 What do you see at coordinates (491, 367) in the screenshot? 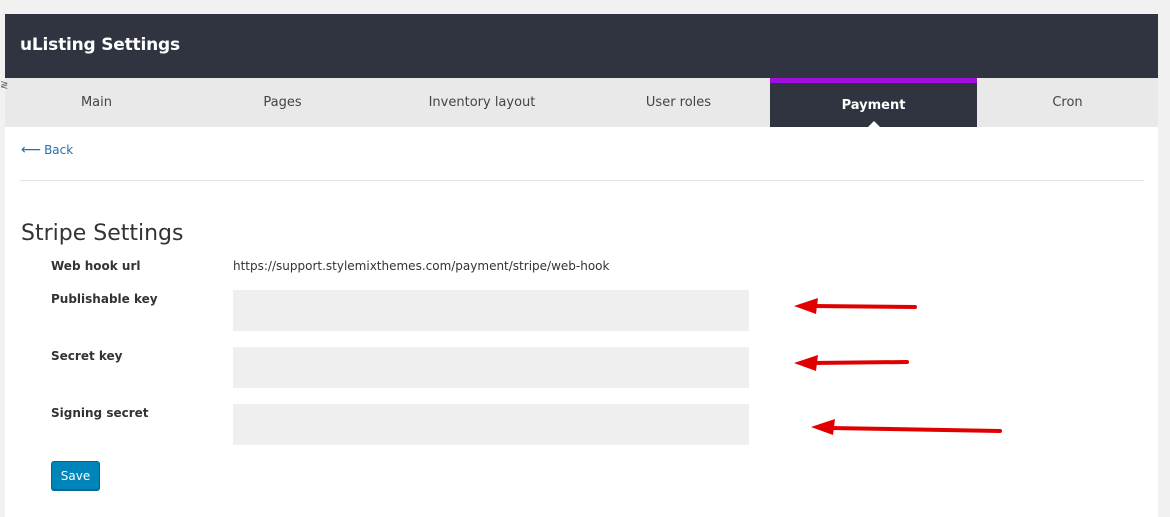
I see `secret-key-input` at bounding box center [491, 367].